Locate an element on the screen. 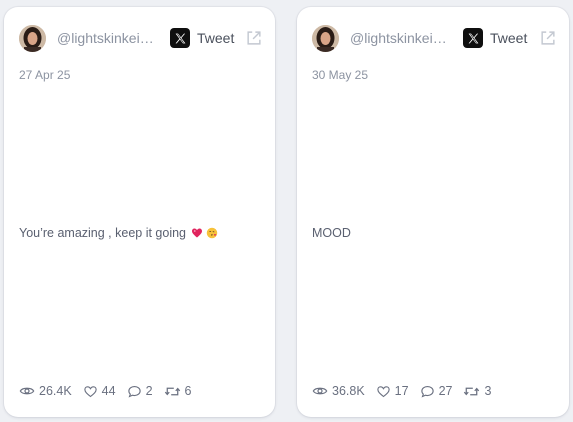  views-count: 26.4K is located at coordinates (55, 391).